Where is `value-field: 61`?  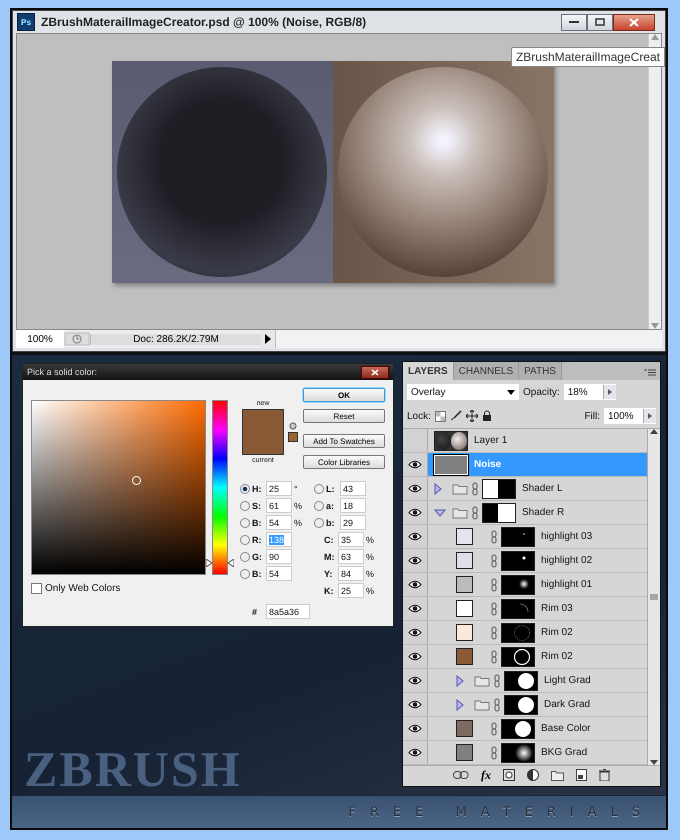 value-field: 61 is located at coordinates (279, 505).